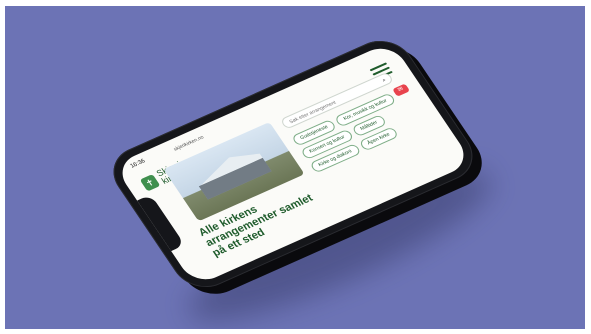 The width and height of the screenshot is (591, 334). What do you see at coordinates (138, 164) in the screenshot?
I see `status-time: 16:36` at bounding box center [138, 164].